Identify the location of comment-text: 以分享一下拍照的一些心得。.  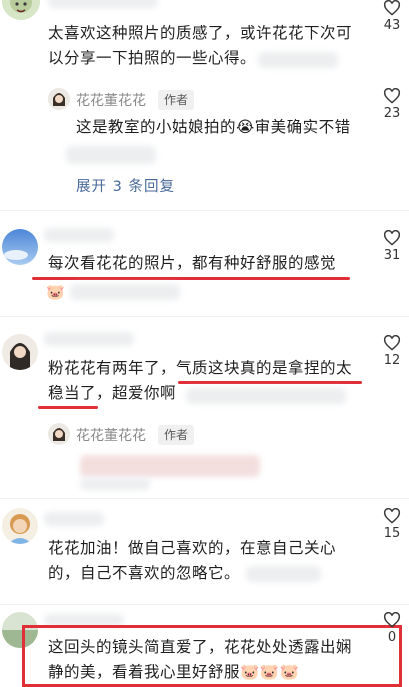
(152, 58).